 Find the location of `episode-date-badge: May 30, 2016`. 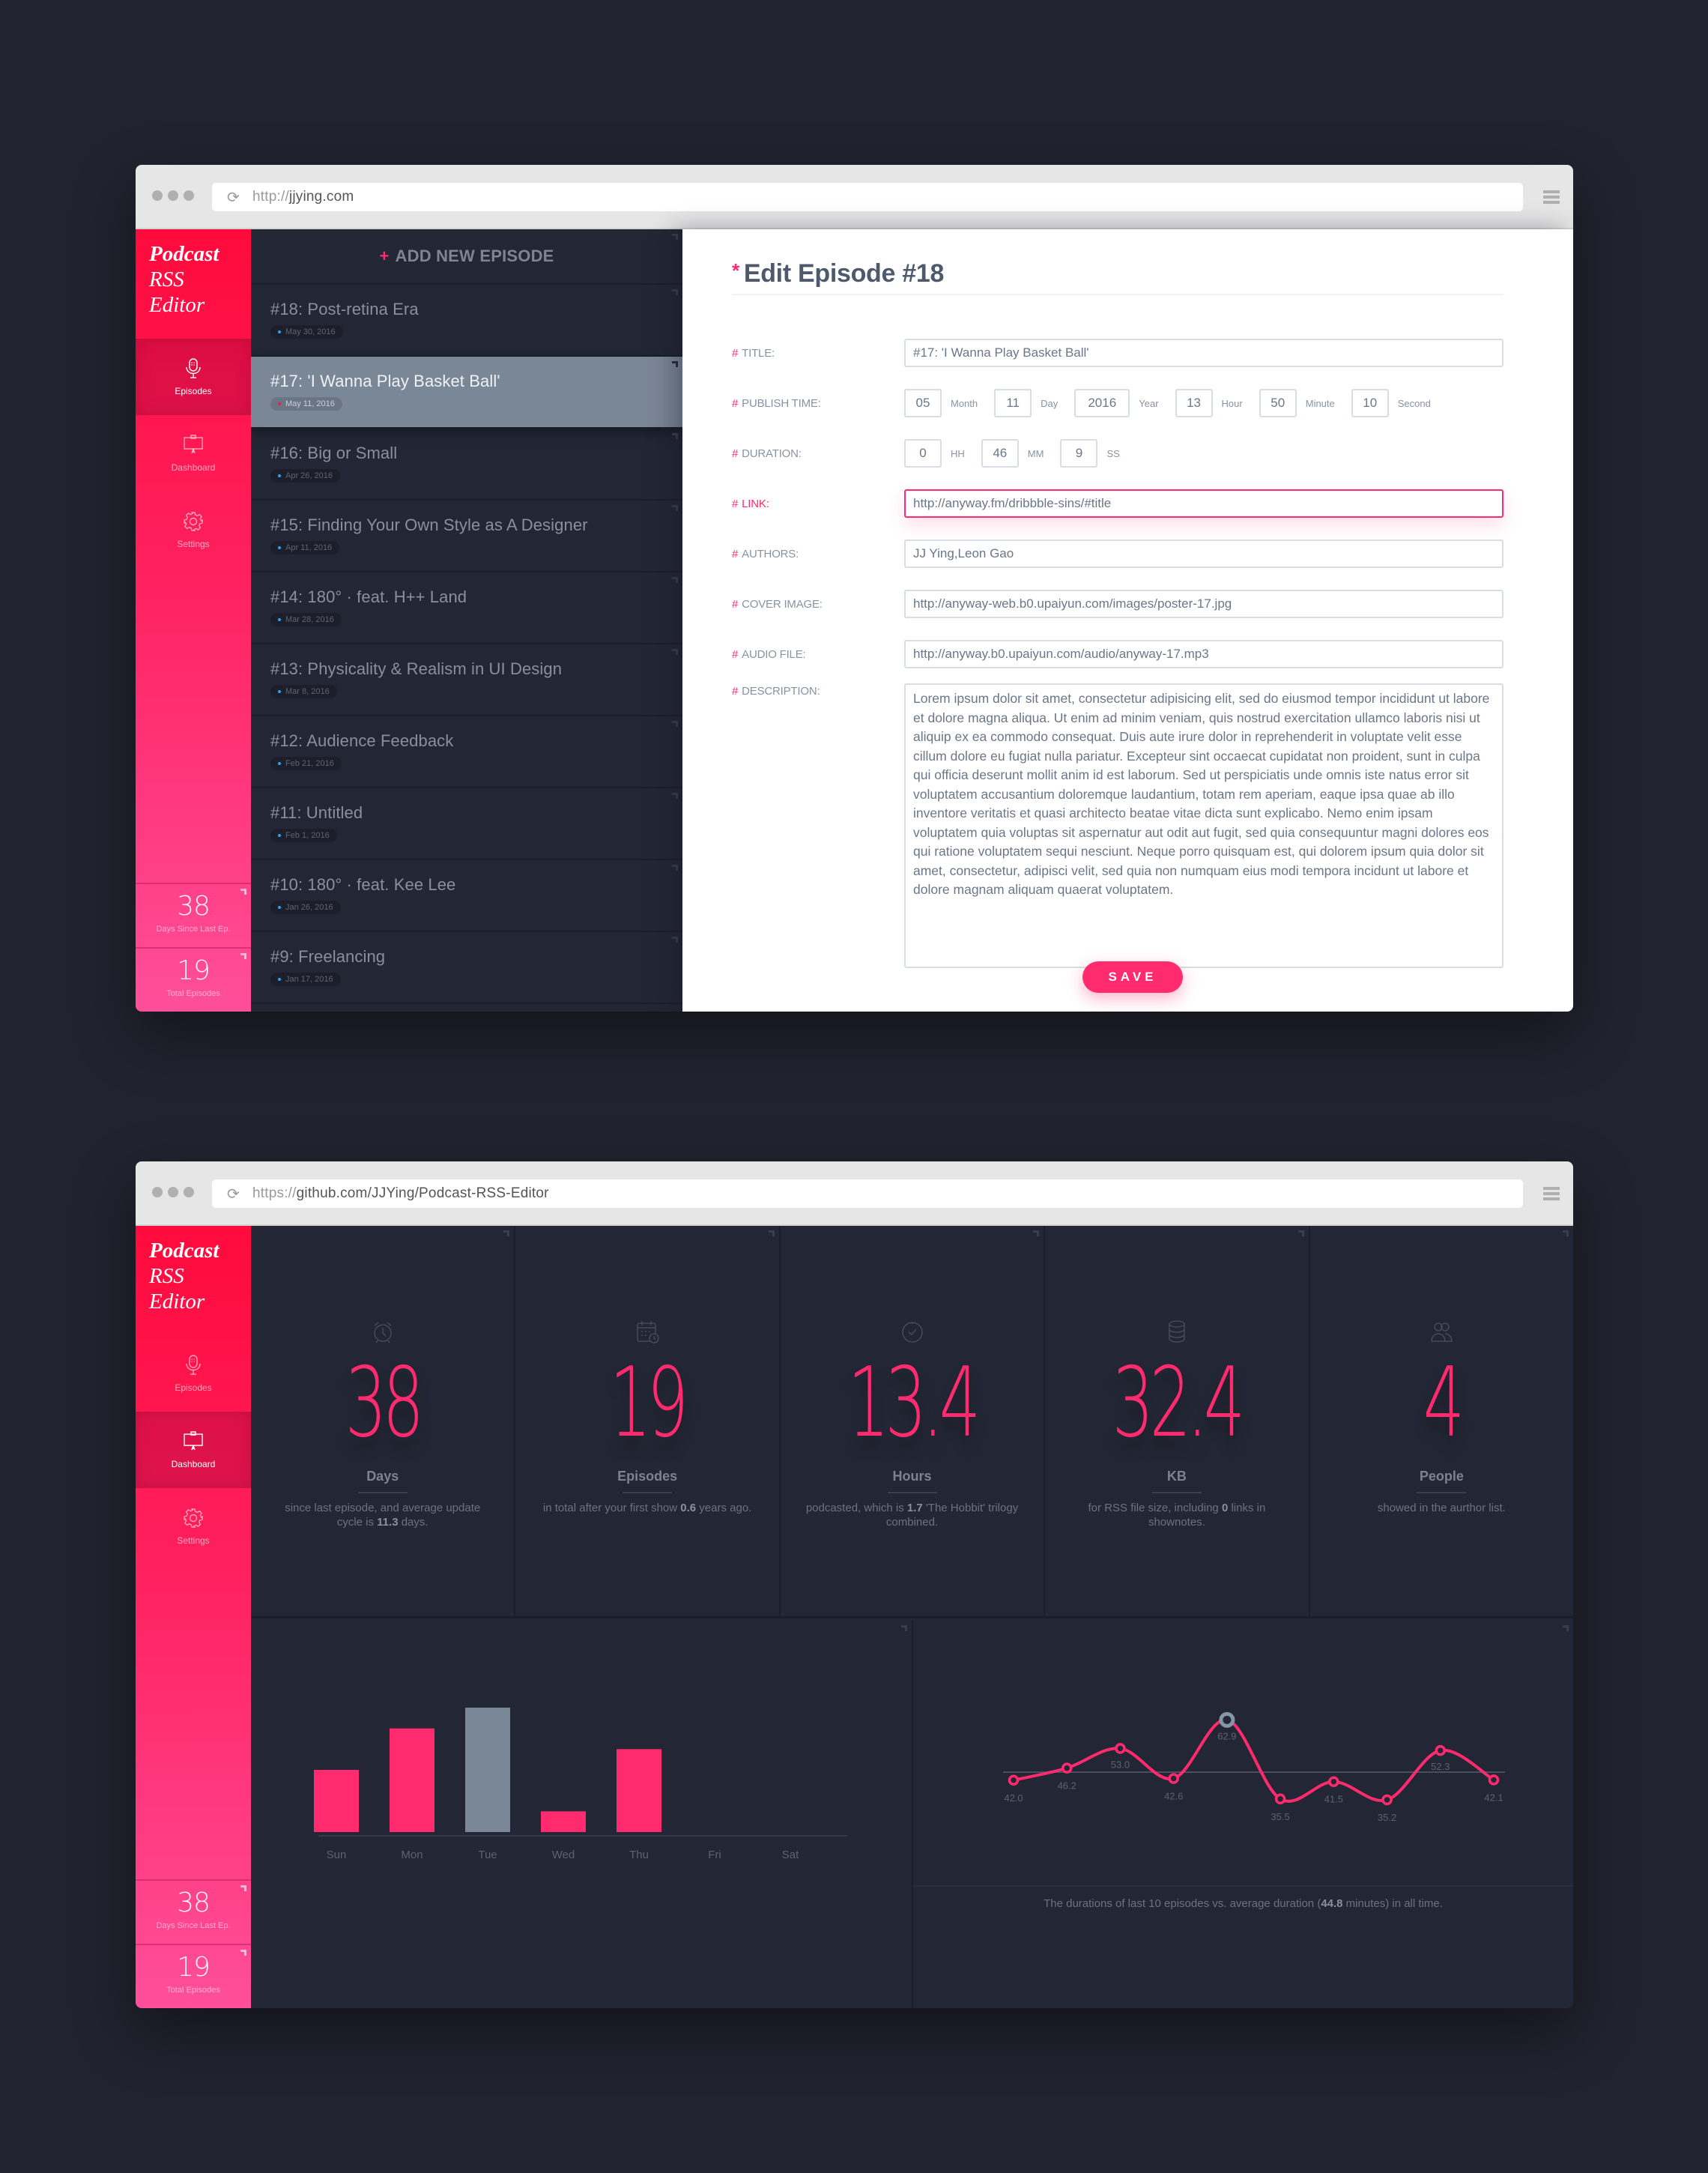

episode-date-badge: May 30, 2016 is located at coordinates (306, 332).